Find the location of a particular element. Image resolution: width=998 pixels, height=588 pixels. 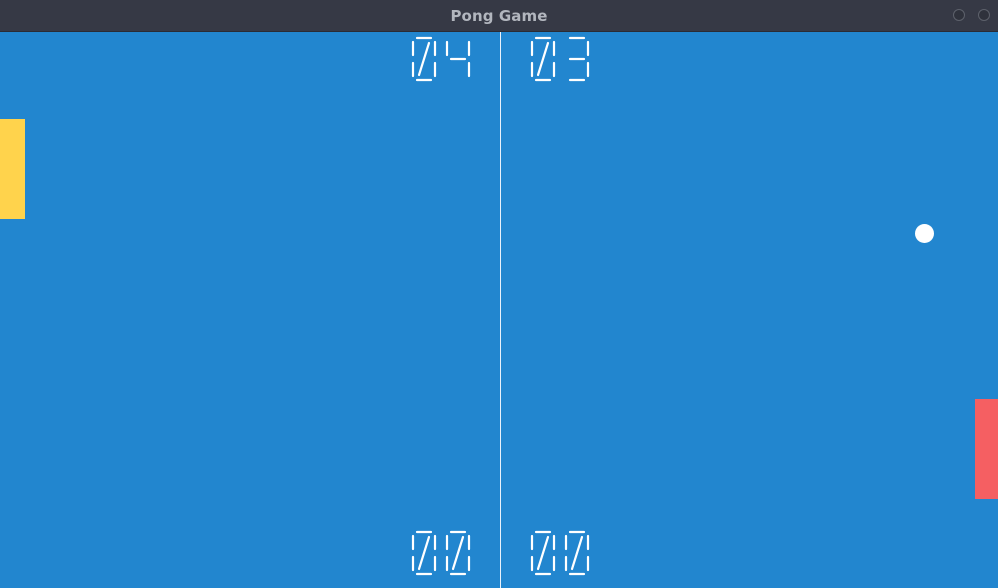

score-top-left: 04 is located at coordinates (440, 60).